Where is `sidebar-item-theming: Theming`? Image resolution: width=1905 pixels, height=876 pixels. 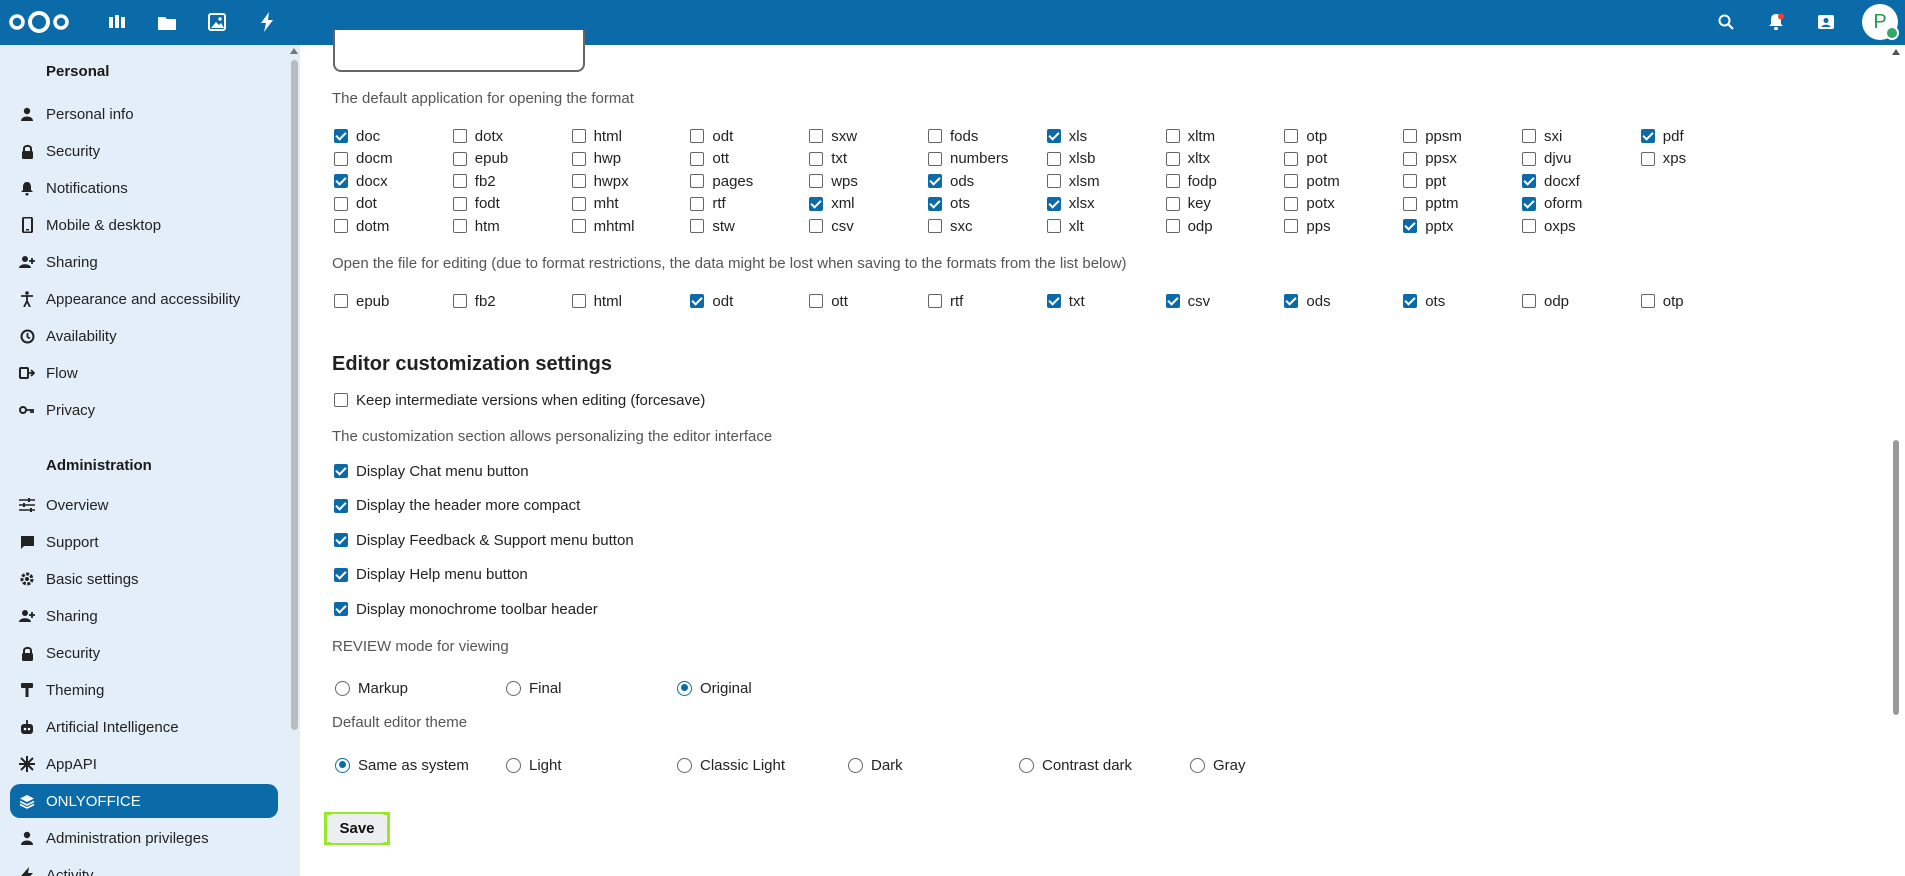
sidebar-item-theming: Theming is located at coordinates (144, 690).